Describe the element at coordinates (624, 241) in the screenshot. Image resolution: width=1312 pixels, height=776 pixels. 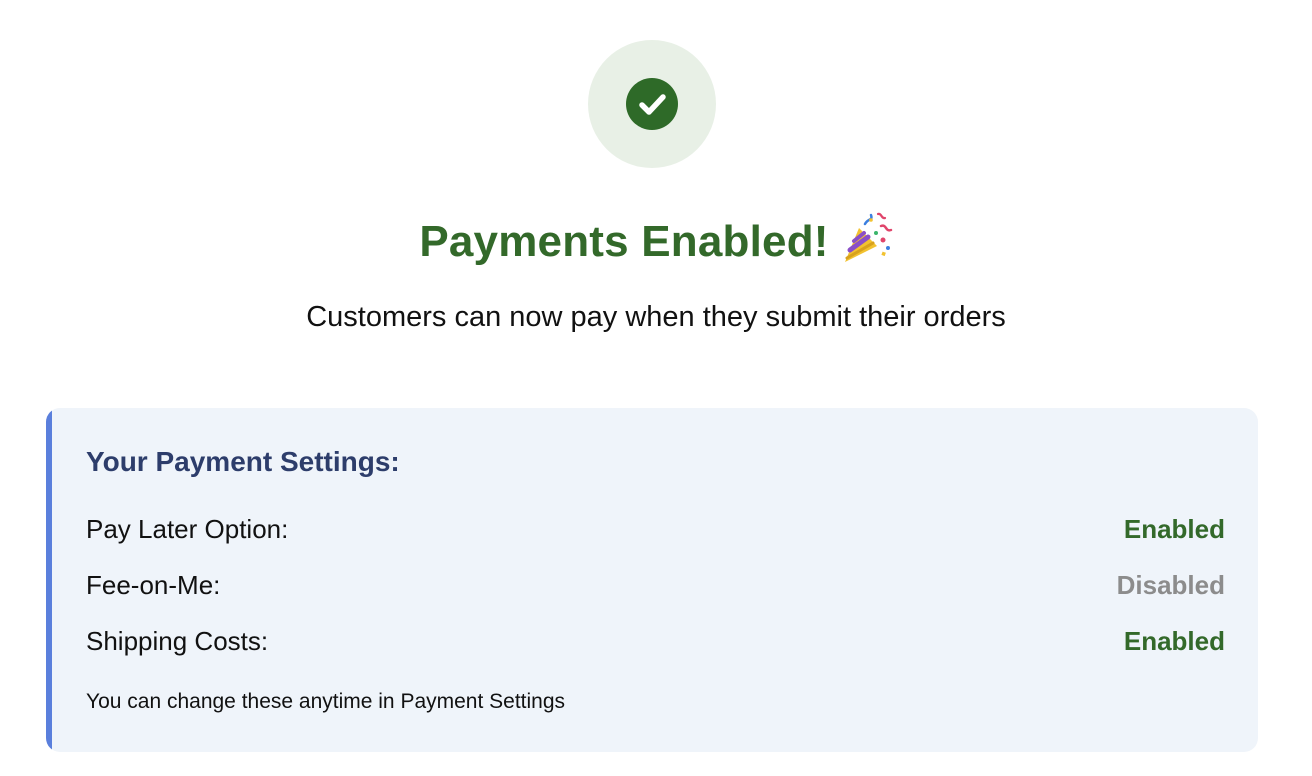
I see `page-title: Payments Enabled!` at that location.